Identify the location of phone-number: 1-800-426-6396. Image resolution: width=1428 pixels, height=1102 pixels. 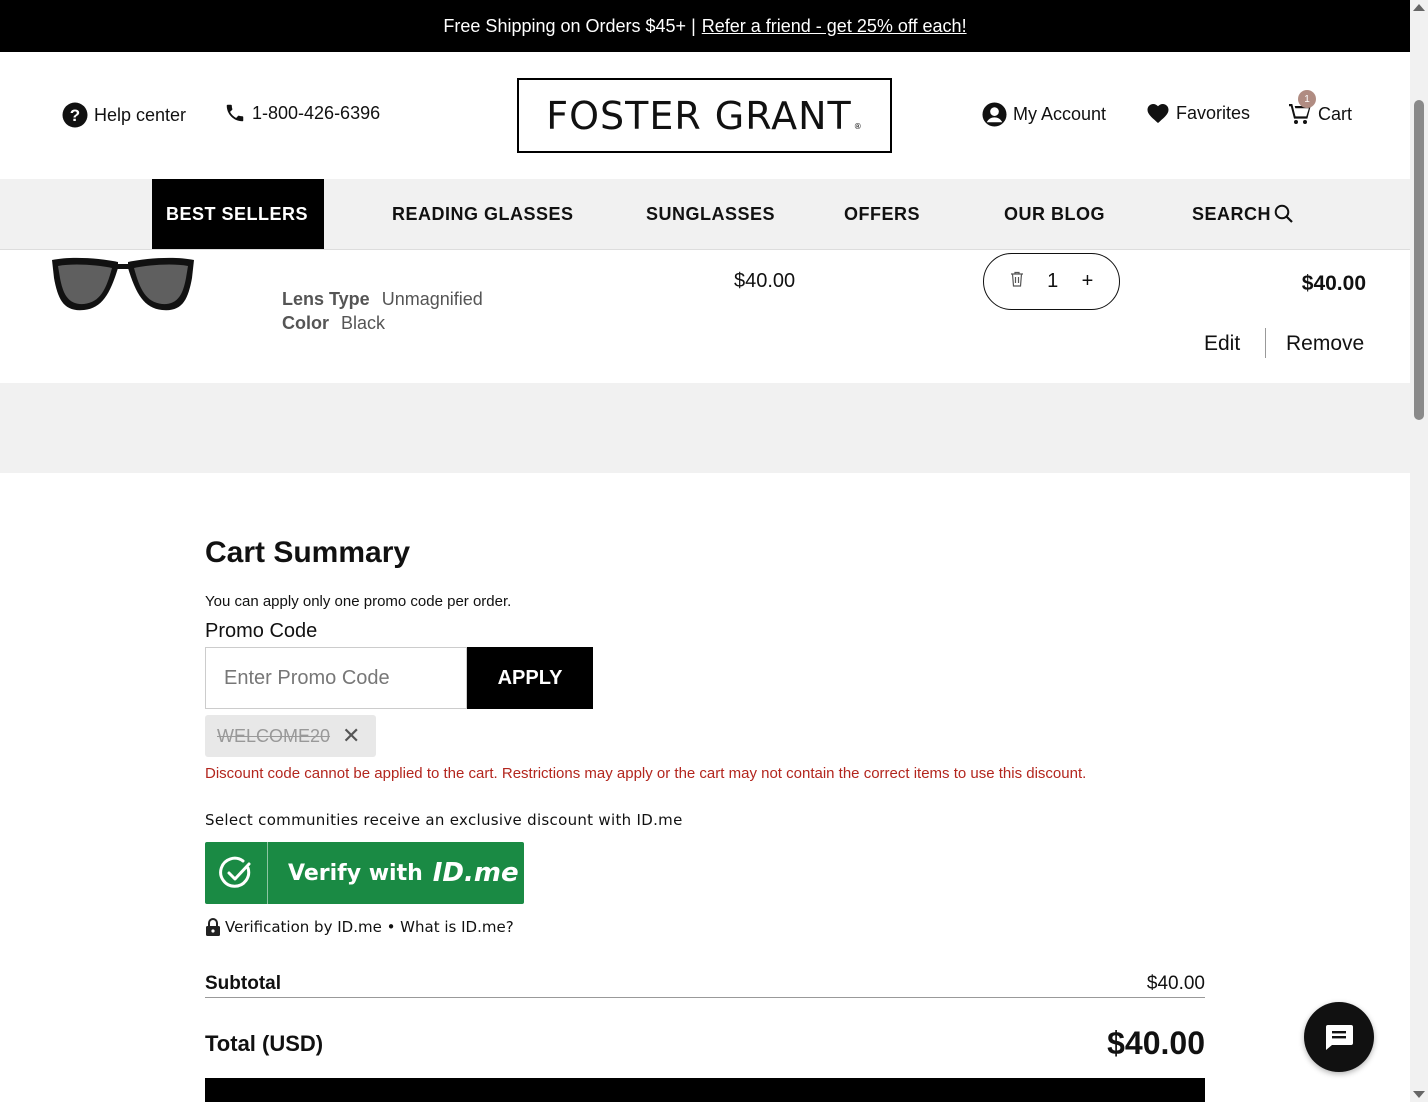
(316, 112).